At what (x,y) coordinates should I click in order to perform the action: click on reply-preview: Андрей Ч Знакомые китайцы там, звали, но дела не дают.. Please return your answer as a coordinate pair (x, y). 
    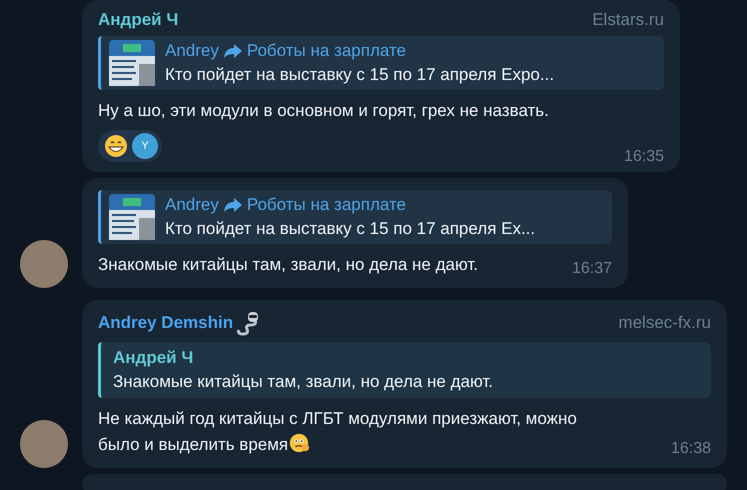
    Looking at the image, I should click on (404, 370).